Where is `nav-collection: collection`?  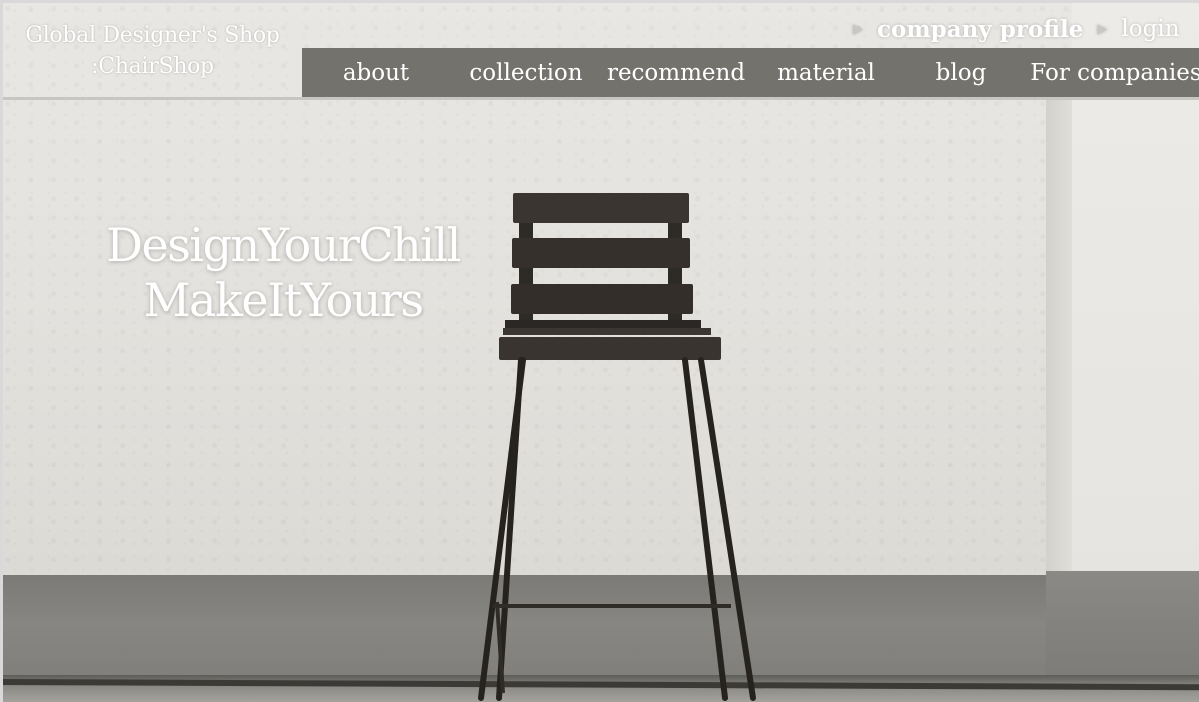 nav-collection: collection is located at coordinates (525, 72).